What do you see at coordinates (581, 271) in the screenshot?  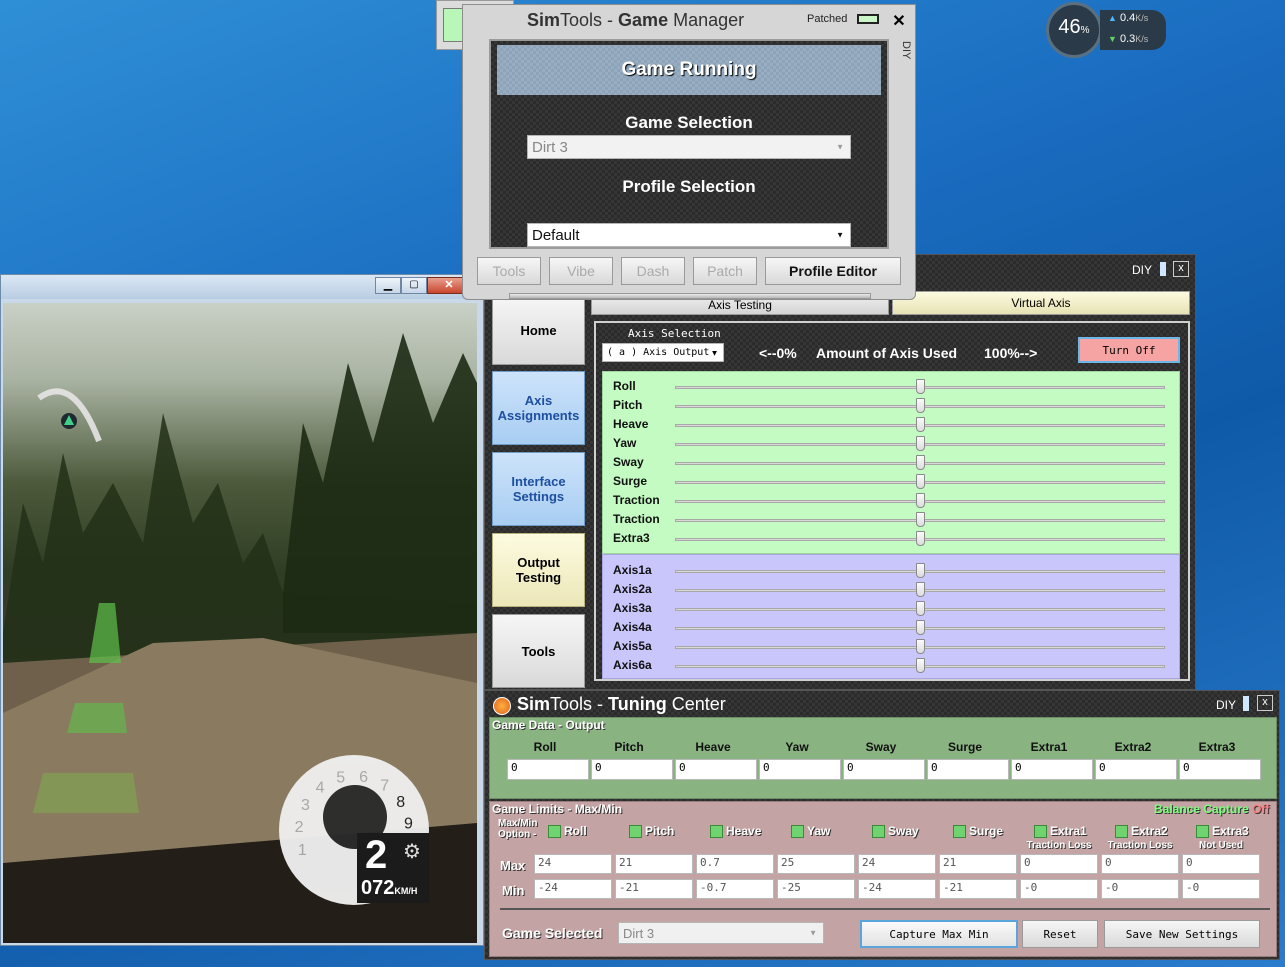 I see `tab-vibe: Vibe` at bounding box center [581, 271].